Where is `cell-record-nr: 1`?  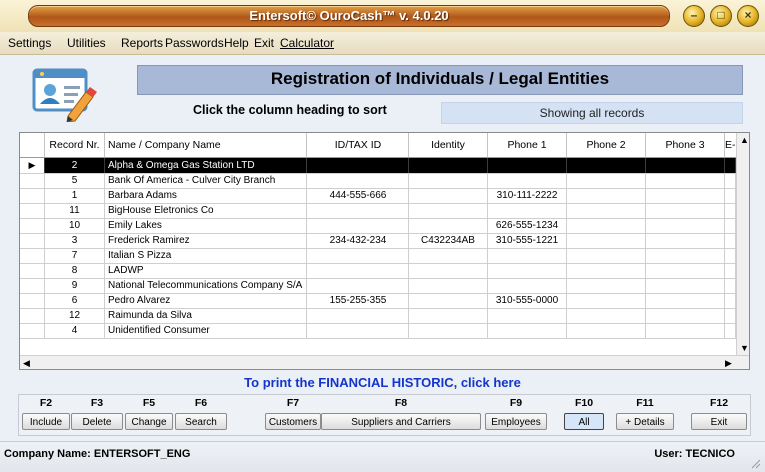 cell-record-nr: 1 is located at coordinates (75, 195).